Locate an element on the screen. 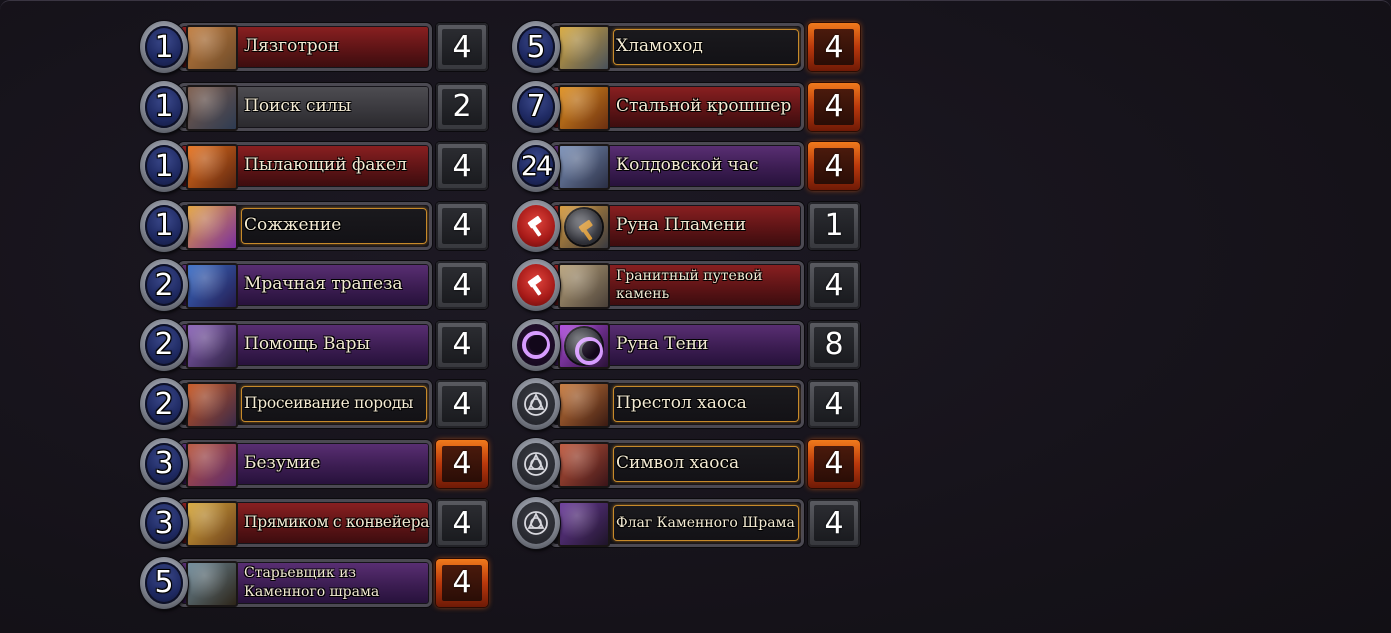 The image size is (1391, 633). mana-cost-gem: 5 is located at coordinates (164, 582).